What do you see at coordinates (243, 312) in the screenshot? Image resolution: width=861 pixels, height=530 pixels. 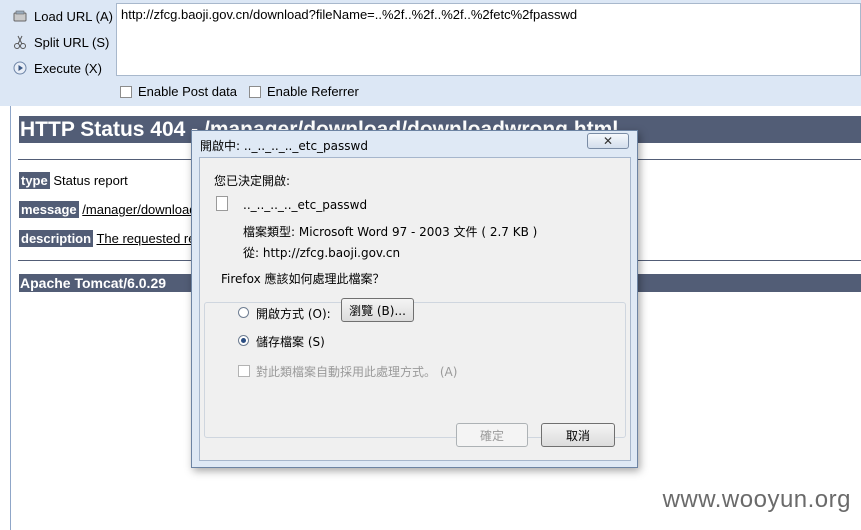 I see `open-with-radio` at bounding box center [243, 312].